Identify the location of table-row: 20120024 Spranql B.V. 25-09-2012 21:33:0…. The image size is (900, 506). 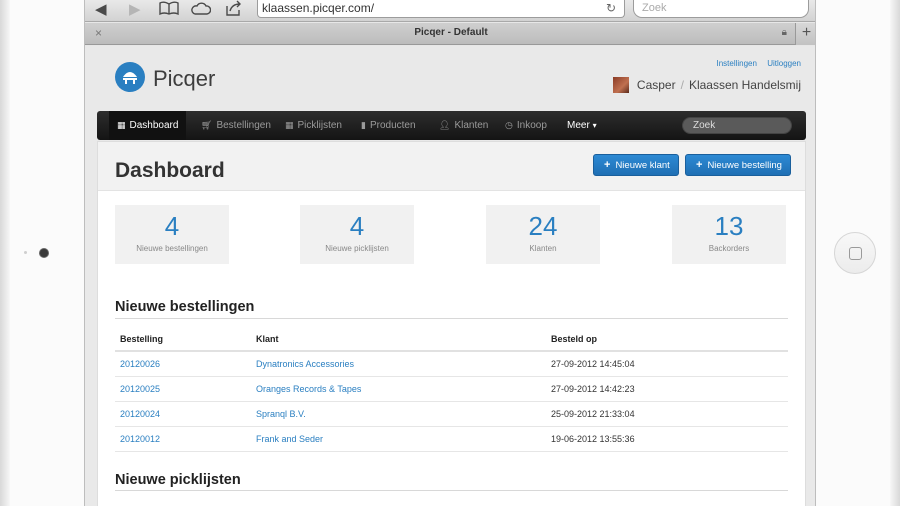
(451, 414).